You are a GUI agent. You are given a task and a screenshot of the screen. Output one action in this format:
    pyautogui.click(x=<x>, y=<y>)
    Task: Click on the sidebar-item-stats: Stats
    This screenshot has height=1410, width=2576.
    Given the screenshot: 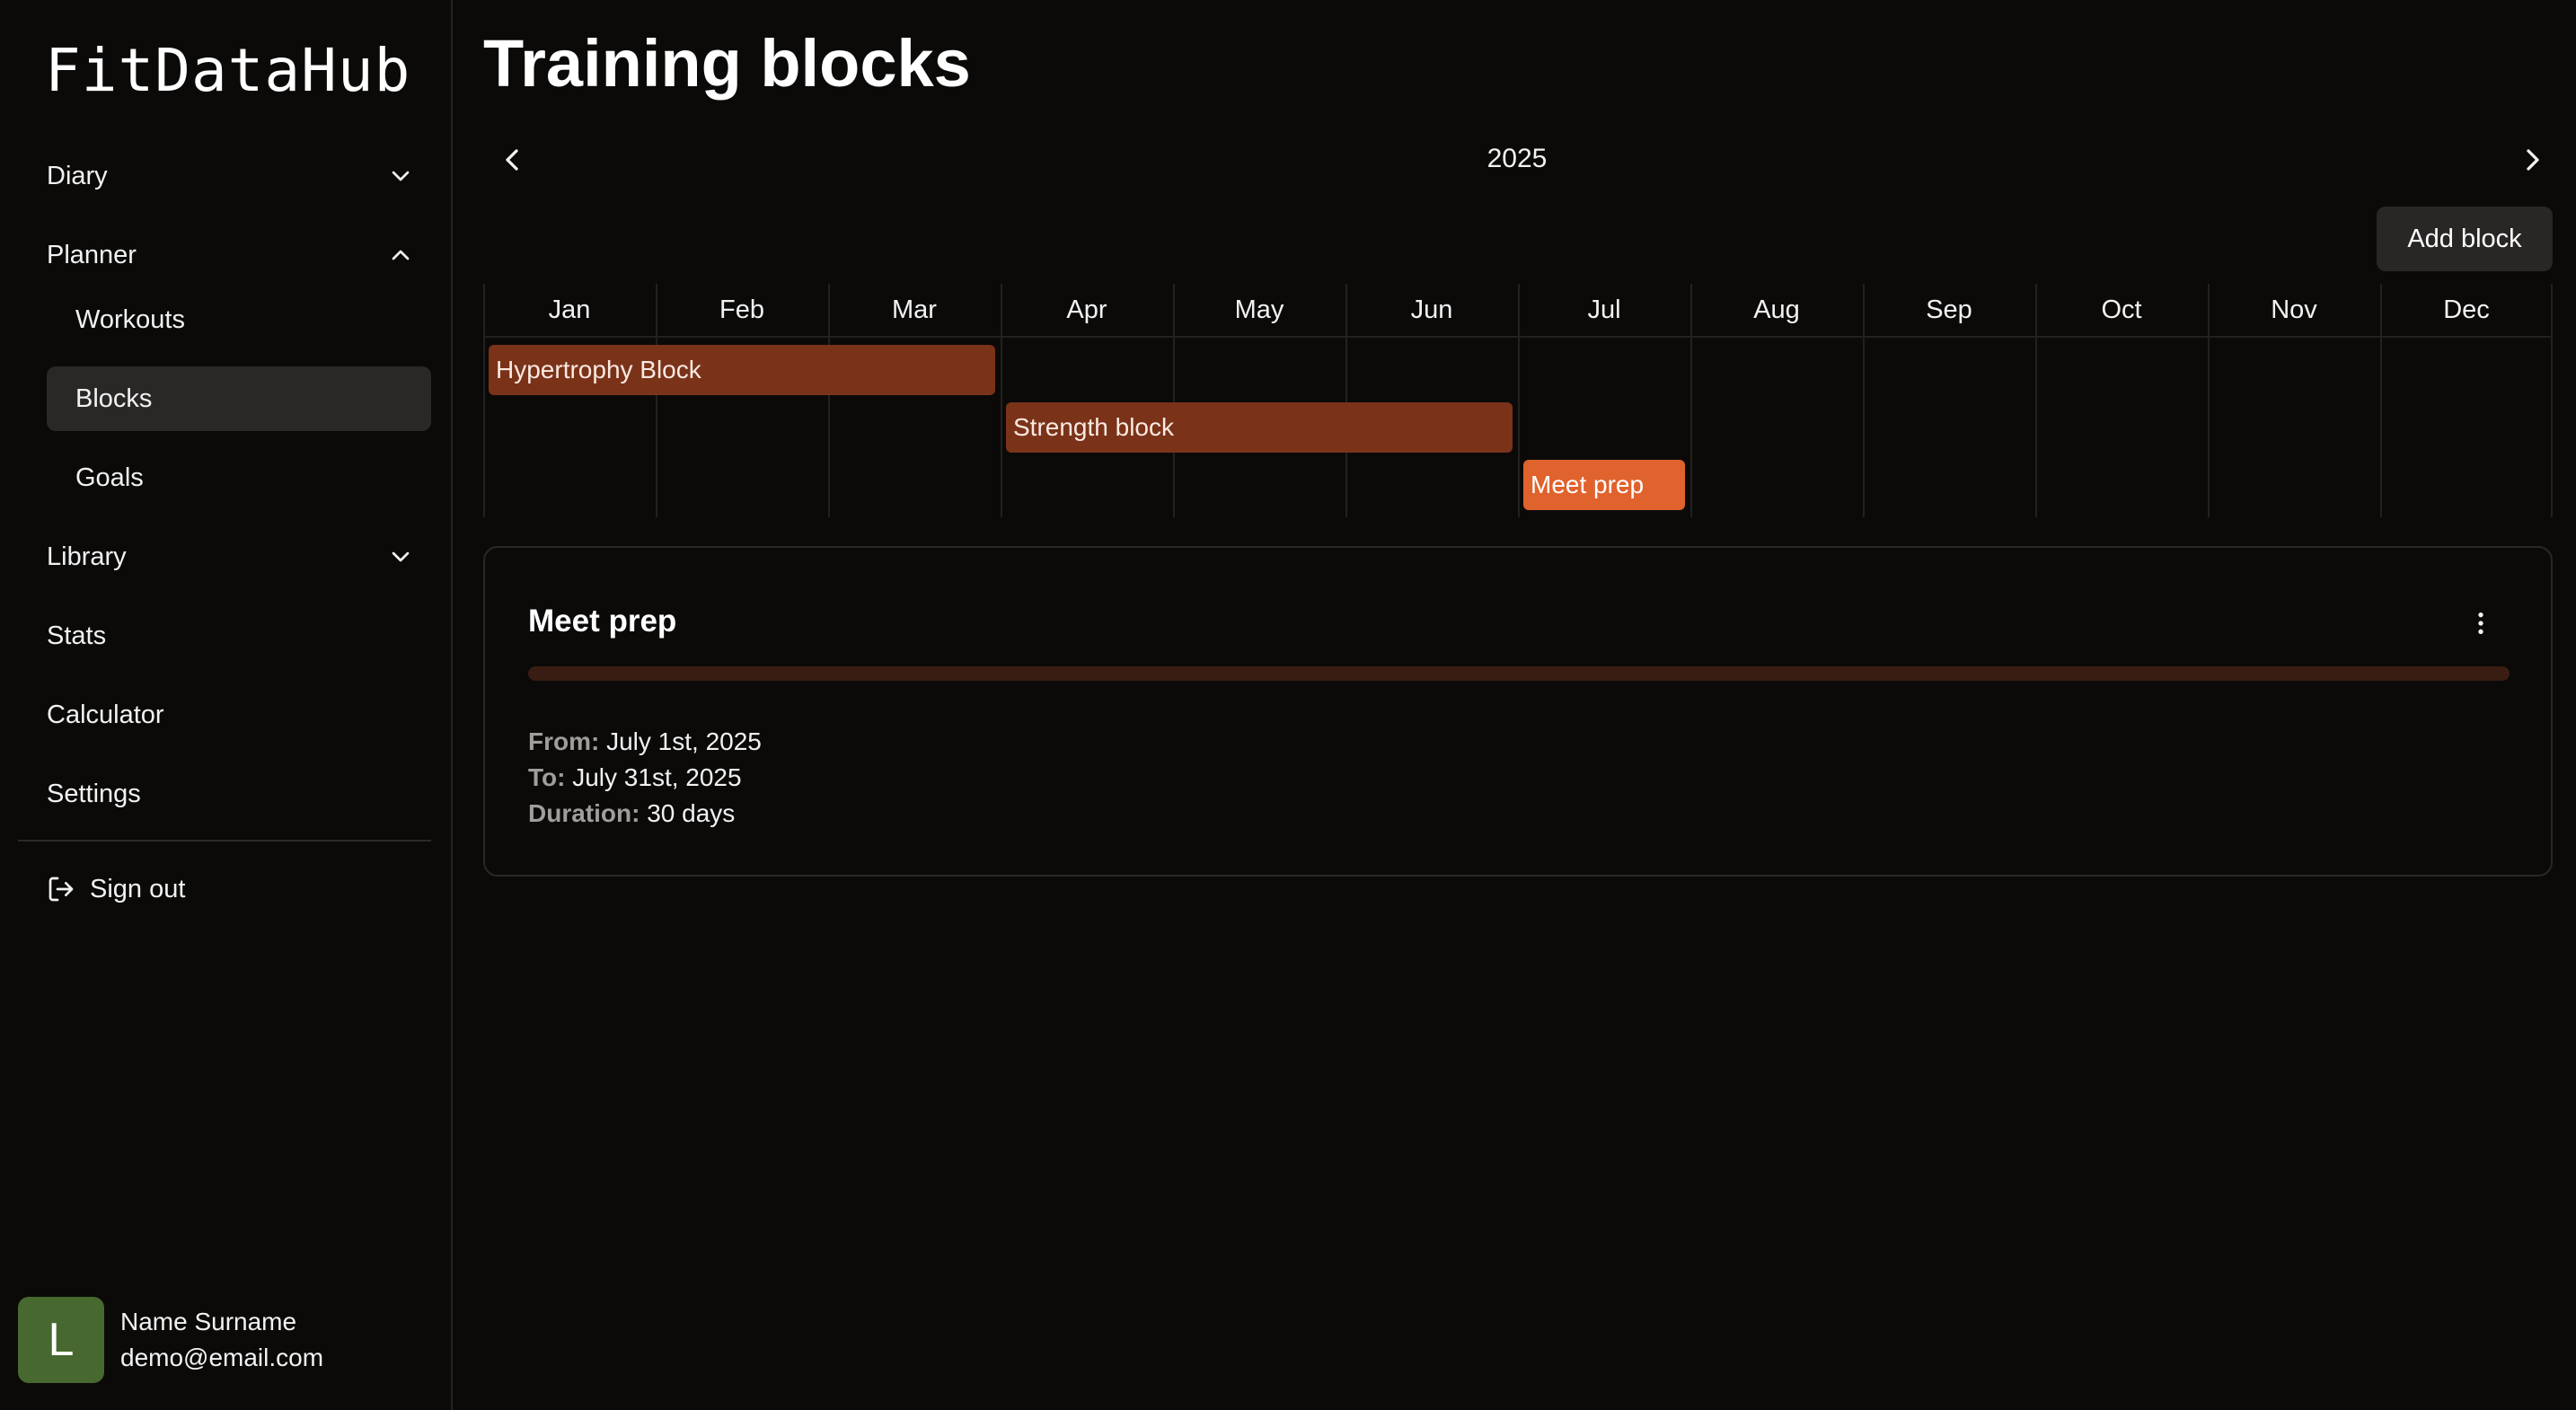 What is the action you would take?
    pyautogui.click(x=231, y=636)
    